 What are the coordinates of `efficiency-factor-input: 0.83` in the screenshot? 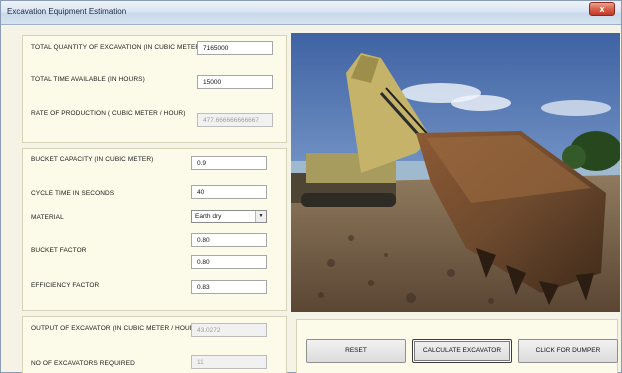 It's located at (229, 287).